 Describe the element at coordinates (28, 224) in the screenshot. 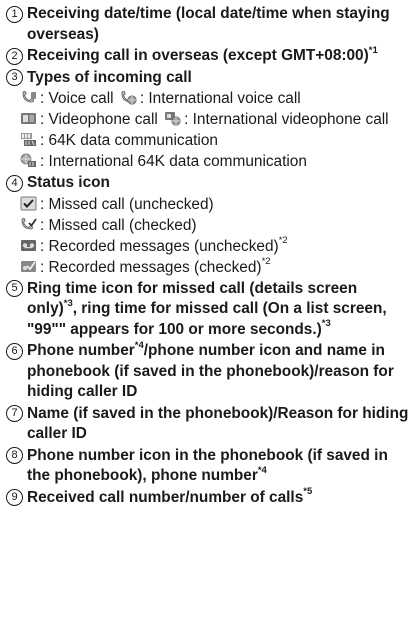

I see `missed-call-checked-icon` at that location.